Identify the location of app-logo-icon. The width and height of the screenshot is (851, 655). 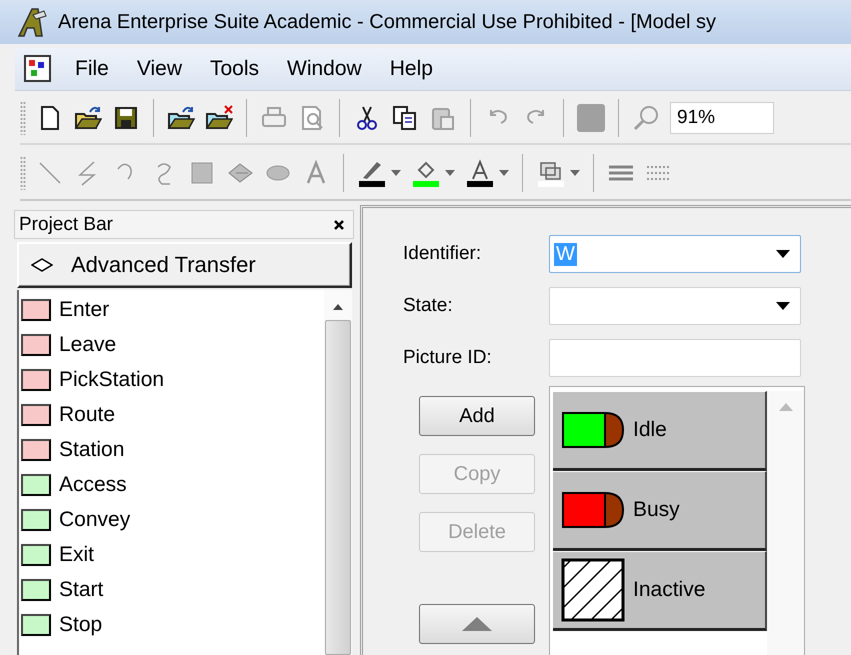
(32, 22).